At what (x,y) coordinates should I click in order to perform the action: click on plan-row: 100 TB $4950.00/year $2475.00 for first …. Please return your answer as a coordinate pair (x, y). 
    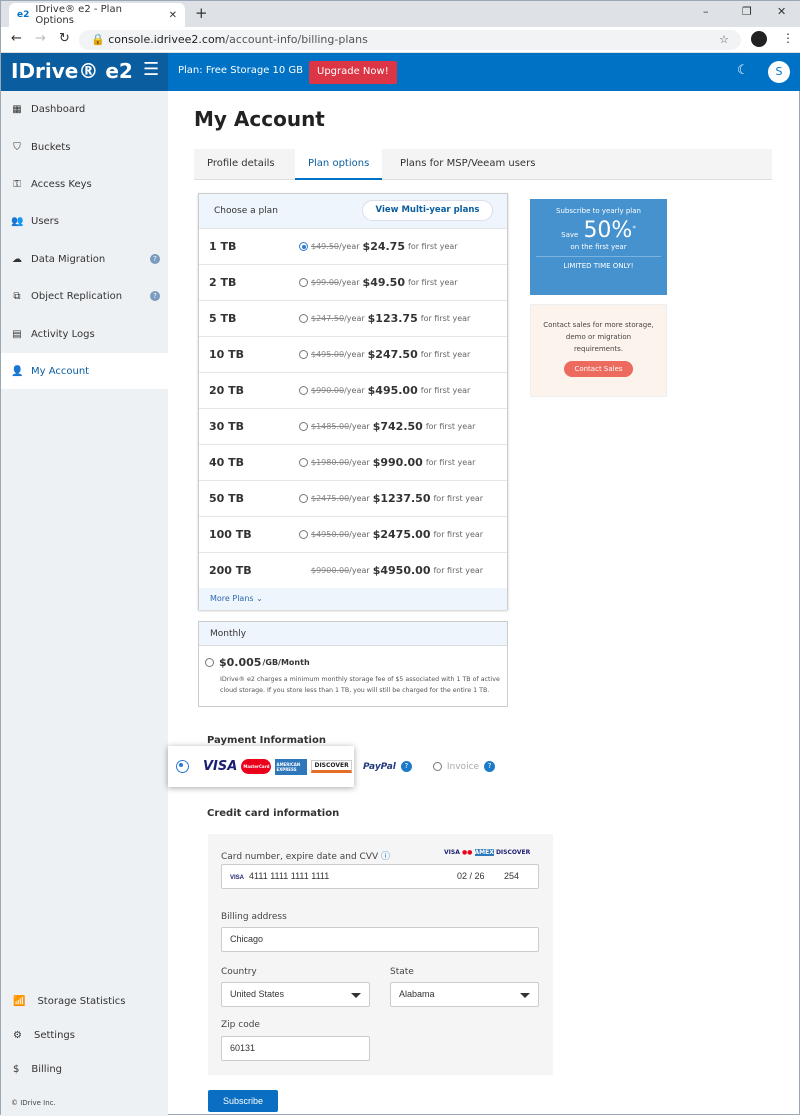
    Looking at the image, I should click on (353, 534).